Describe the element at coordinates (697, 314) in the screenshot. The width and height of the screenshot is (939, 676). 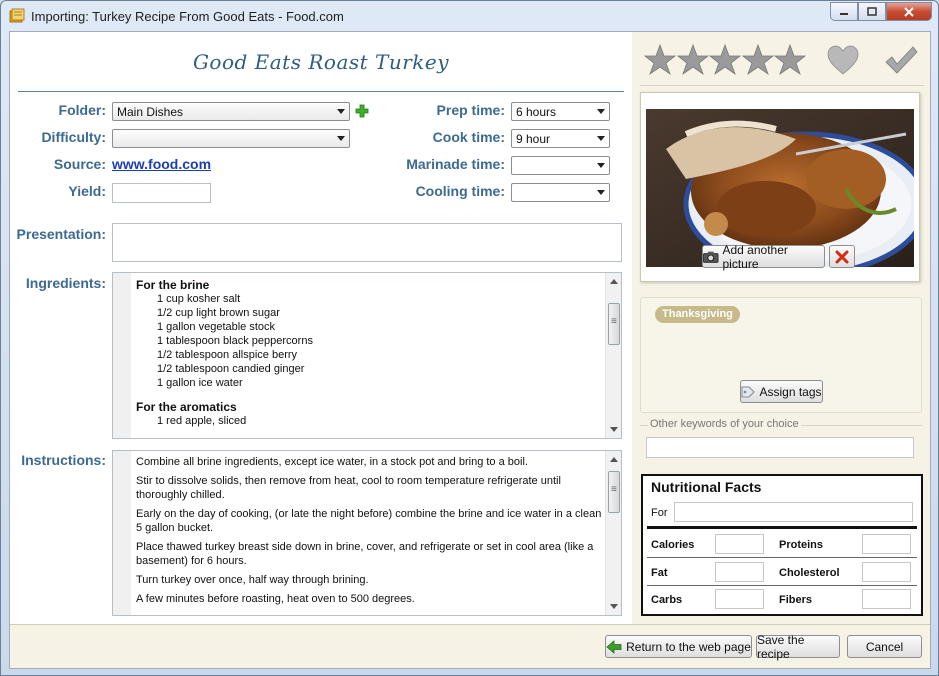
I see `tag-chip: Thanksgiving` at that location.